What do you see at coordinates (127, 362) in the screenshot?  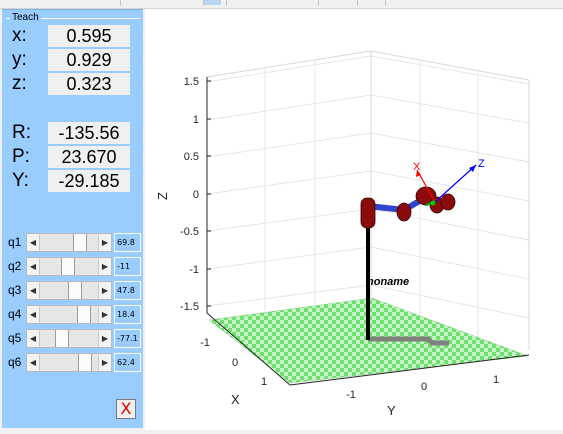 I see `joint-value-q6: 62.4` at bounding box center [127, 362].